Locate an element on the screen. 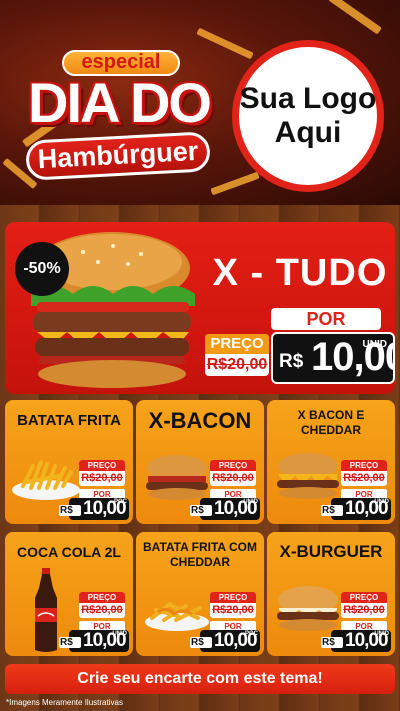 This screenshot has width=400, height=711. discount-badge: -50% is located at coordinates (42, 269).